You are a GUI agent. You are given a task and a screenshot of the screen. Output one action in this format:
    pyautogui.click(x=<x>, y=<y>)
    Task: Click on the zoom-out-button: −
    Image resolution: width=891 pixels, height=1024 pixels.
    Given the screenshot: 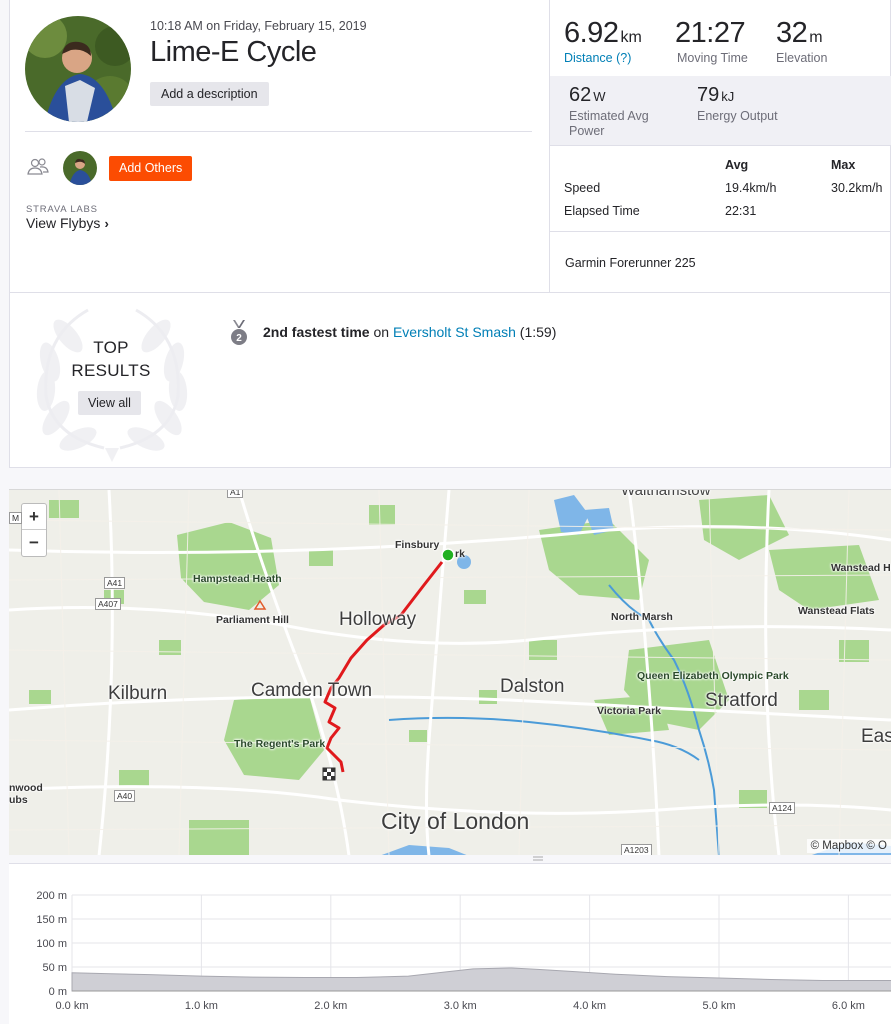 What is the action you would take?
    pyautogui.click(x=34, y=543)
    